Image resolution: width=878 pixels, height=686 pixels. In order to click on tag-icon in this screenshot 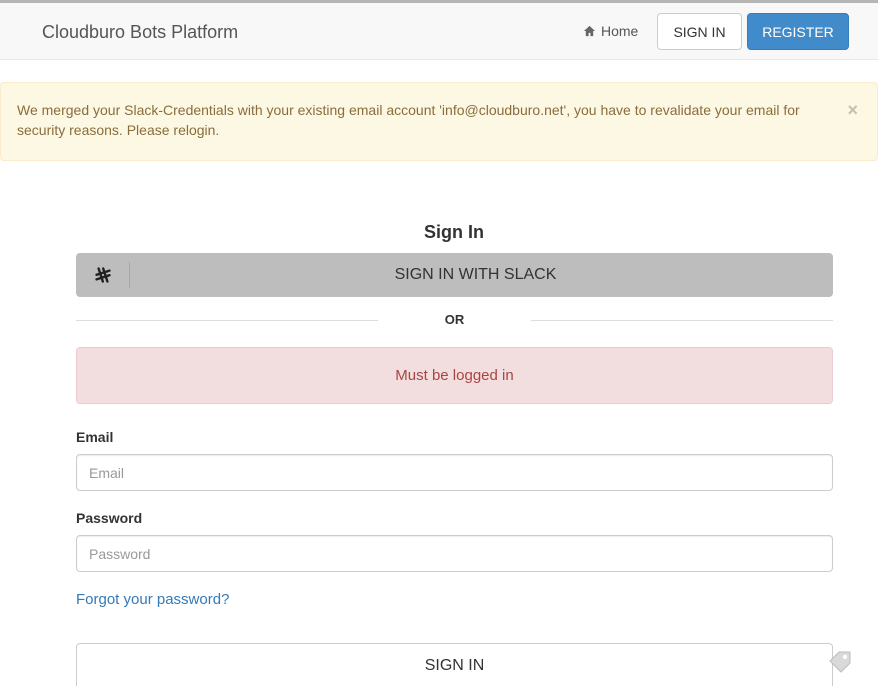, I will do `click(840, 662)`.